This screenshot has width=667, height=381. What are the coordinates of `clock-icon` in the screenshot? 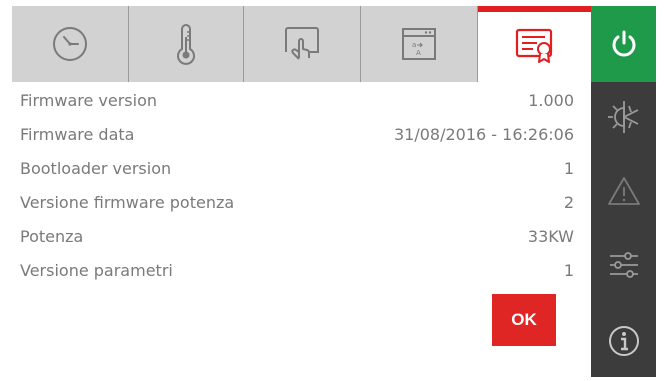 It's located at (70, 44).